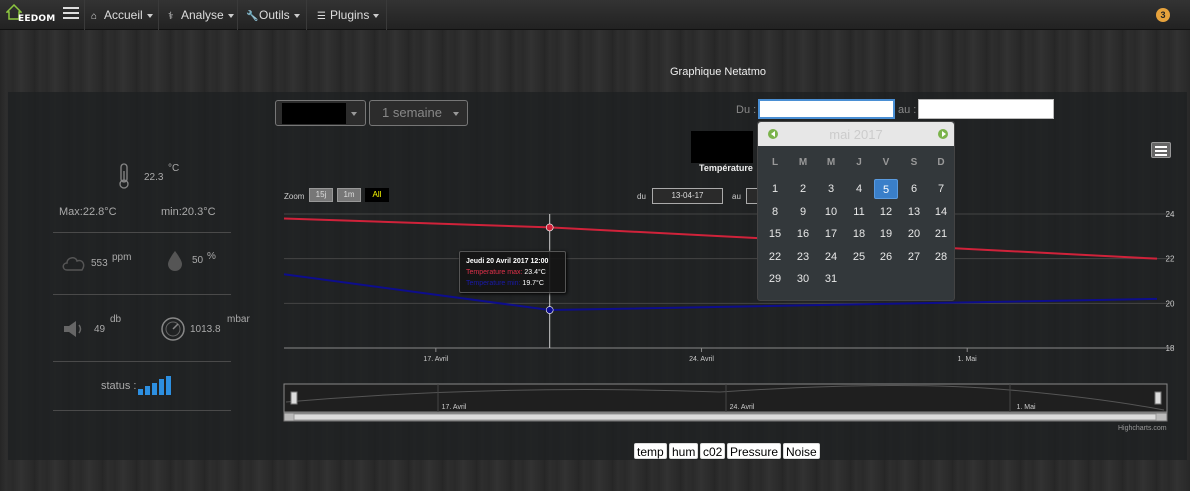 The width and height of the screenshot is (1190, 491). What do you see at coordinates (831, 189) in the screenshot?
I see `day-cell-3: 3` at bounding box center [831, 189].